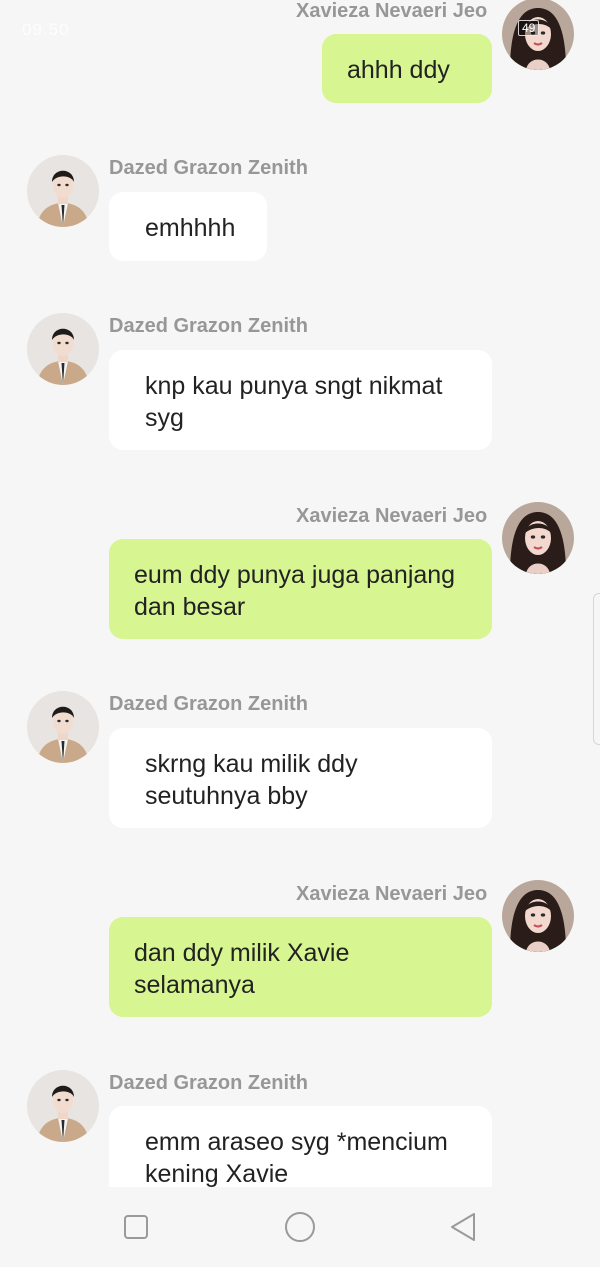  Describe the element at coordinates (300, 967) in the screenshot. I see `message-bubble: dan ddy milik Xavie selamanya` at that location.